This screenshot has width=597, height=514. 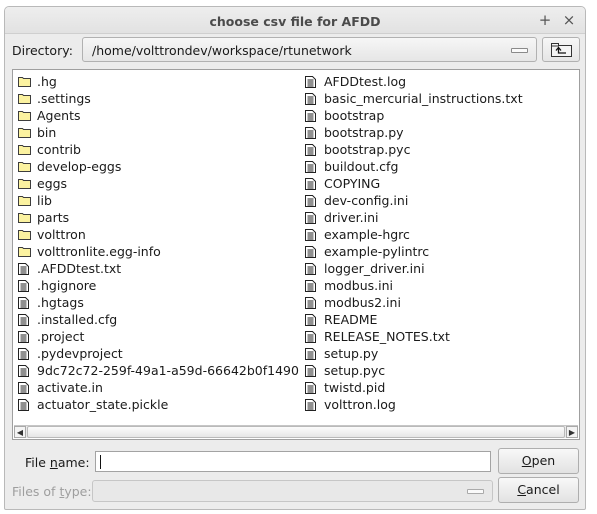 I want to click on folder-item: volttronlite.egg-info, so click(x=158, y=251).